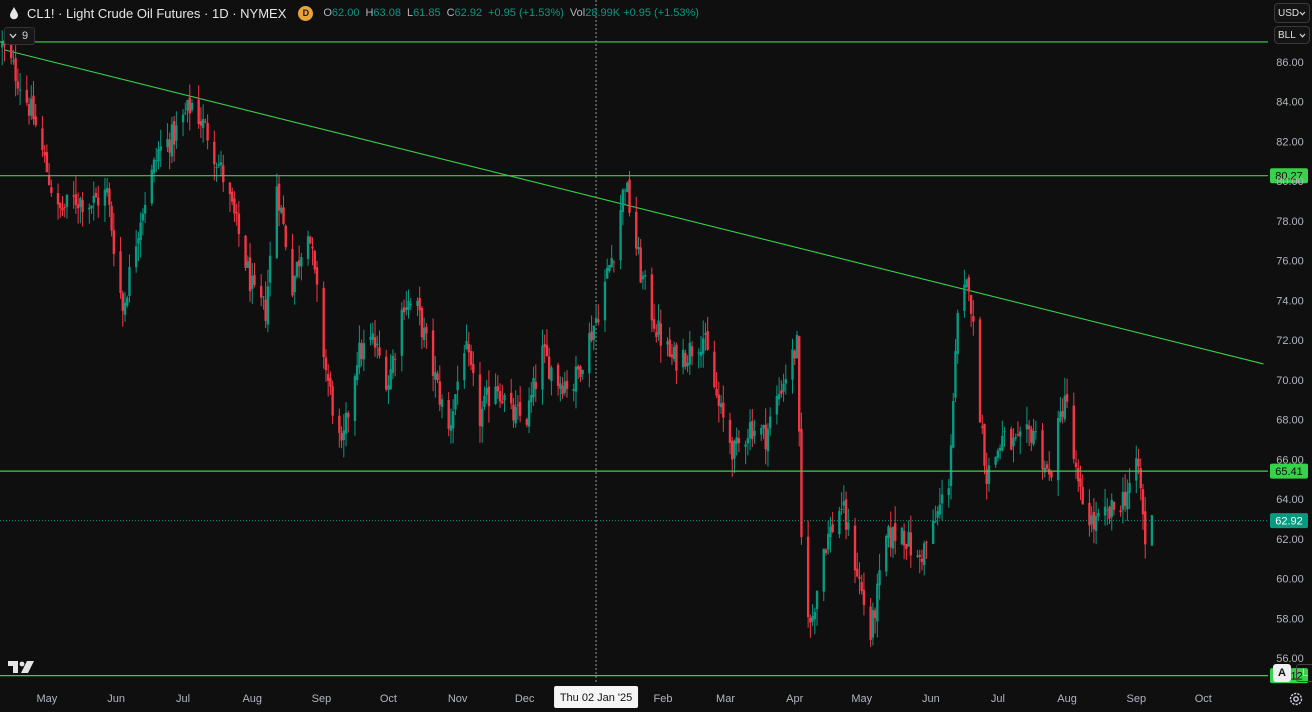 The height and width of the screenshot is (712, 1312). I want to click on settings-icon, so click(1296, 699).